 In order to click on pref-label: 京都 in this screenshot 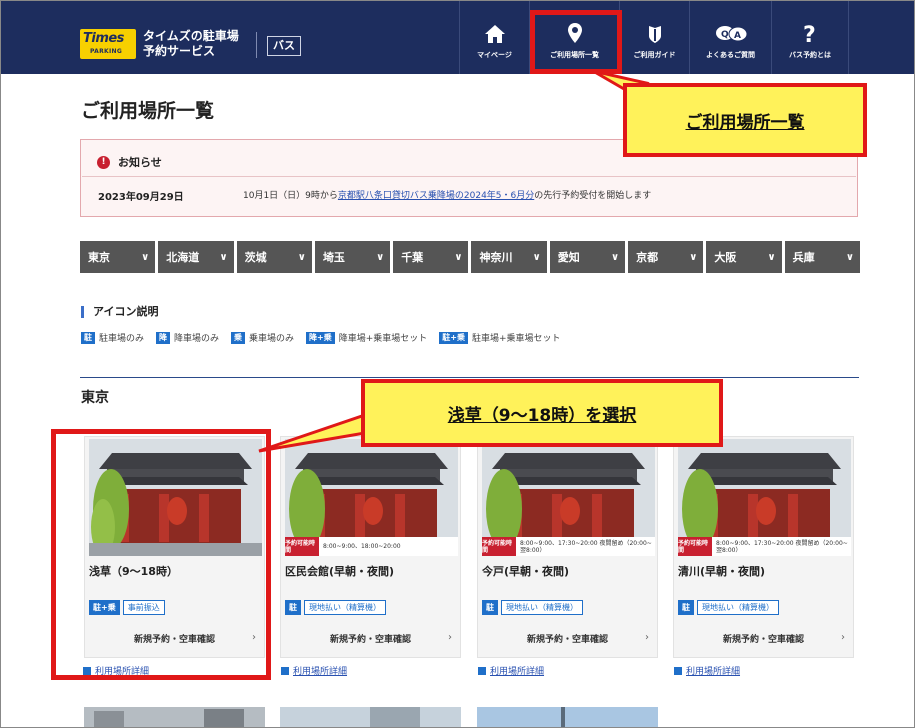, I will do `click(647, 257)`.